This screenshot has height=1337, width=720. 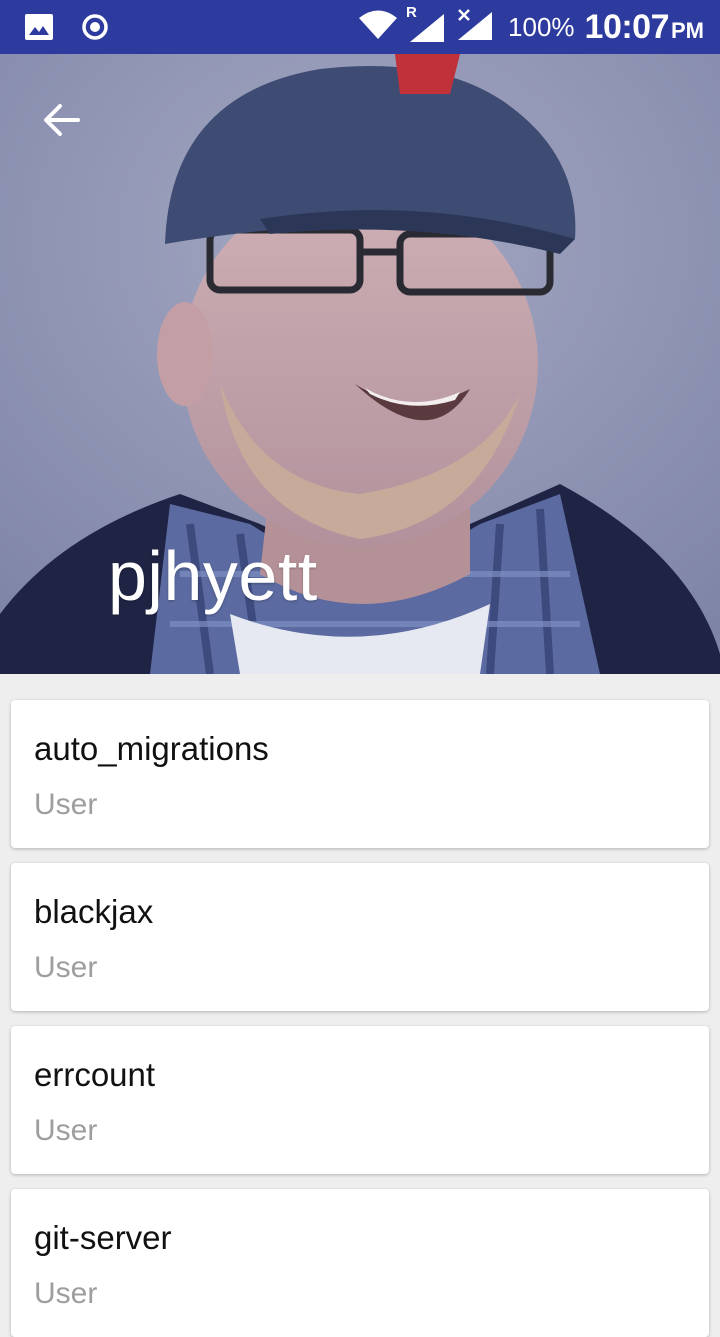 I want to click on profile-name: pjhyett, so click(x=213, y=576).